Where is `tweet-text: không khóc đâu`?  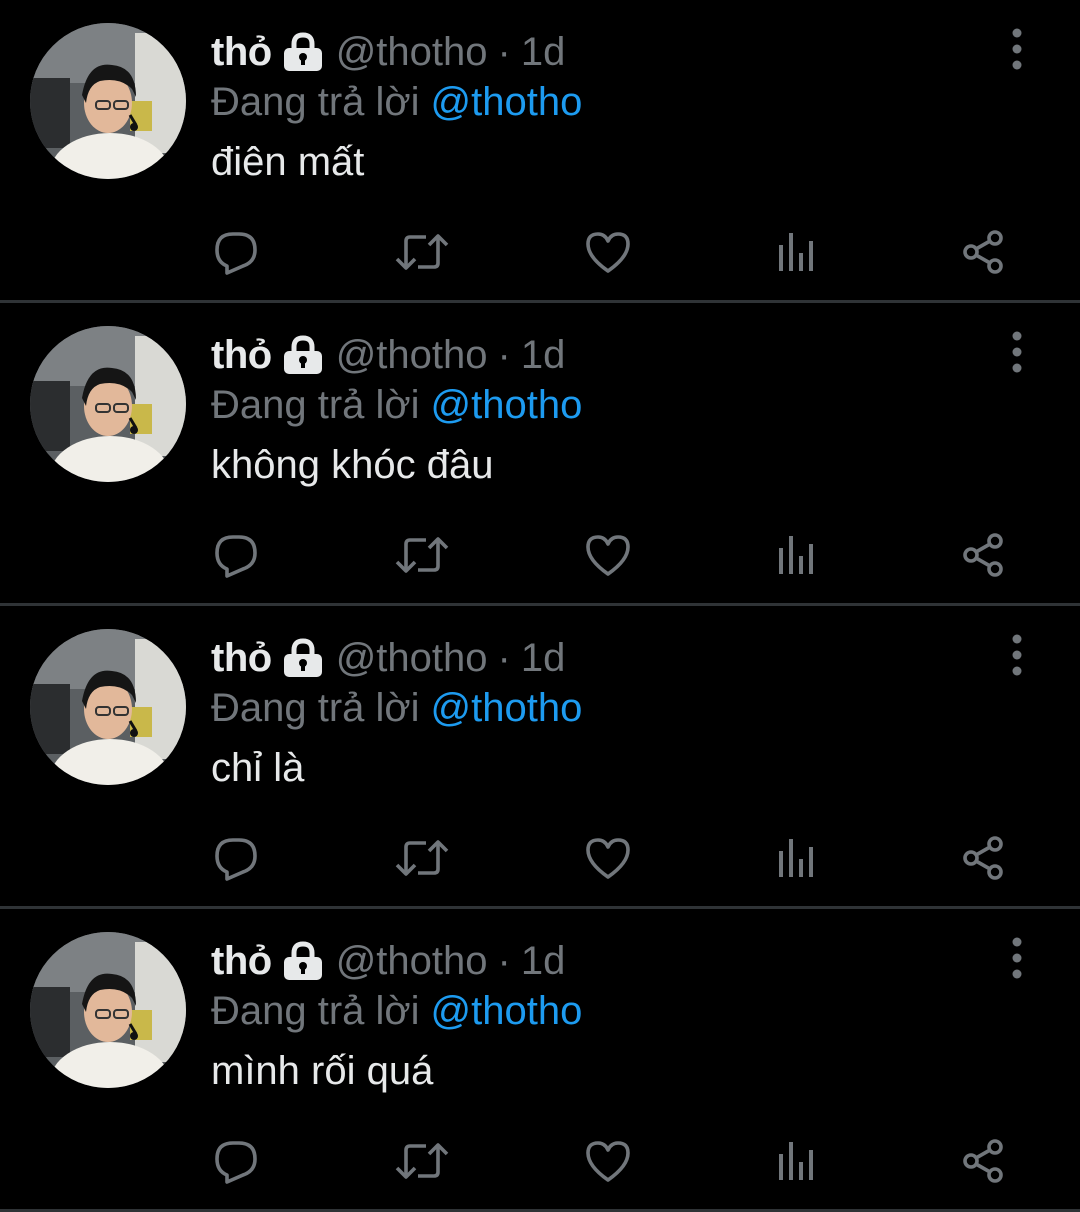
tweet-text: không khóc đâu is located at coordinates (352, 465).